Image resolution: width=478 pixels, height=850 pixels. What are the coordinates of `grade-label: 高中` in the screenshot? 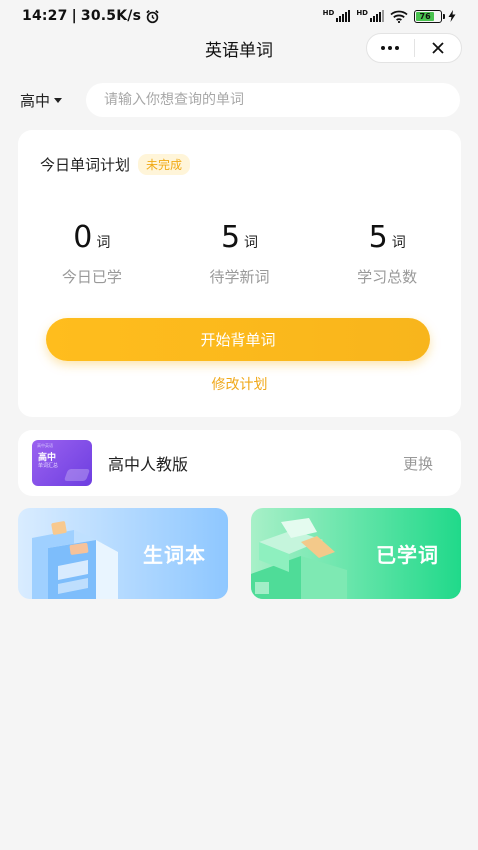 It's located at (35, 100).